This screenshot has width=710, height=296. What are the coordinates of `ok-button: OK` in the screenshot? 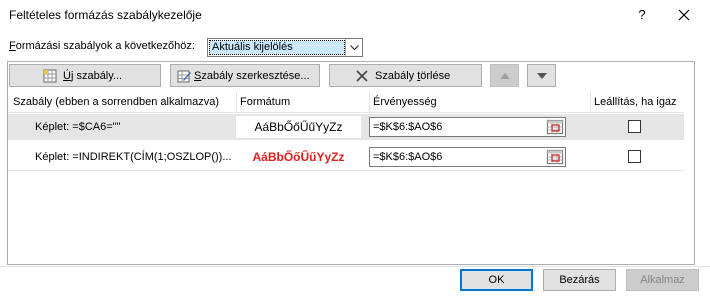 It's located at (496, 280).